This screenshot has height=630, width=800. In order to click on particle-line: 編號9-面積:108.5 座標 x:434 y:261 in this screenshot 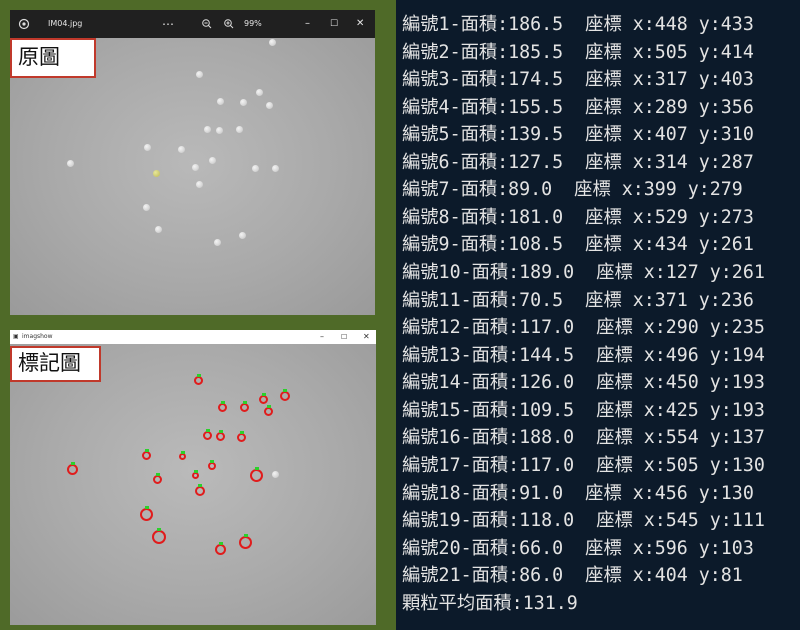, I will do `click(578, 244)`.